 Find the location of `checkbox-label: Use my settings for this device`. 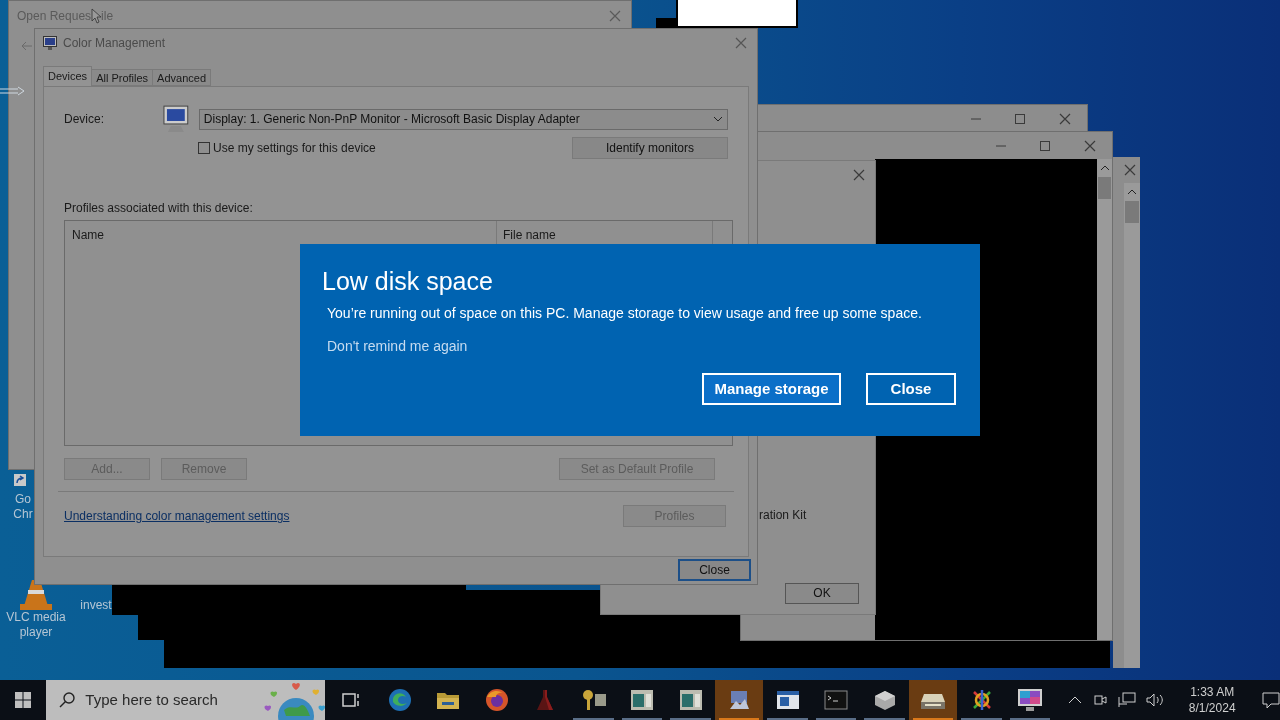

checkbox-label: Use my settings for this device is located at coordinates (294, 148).